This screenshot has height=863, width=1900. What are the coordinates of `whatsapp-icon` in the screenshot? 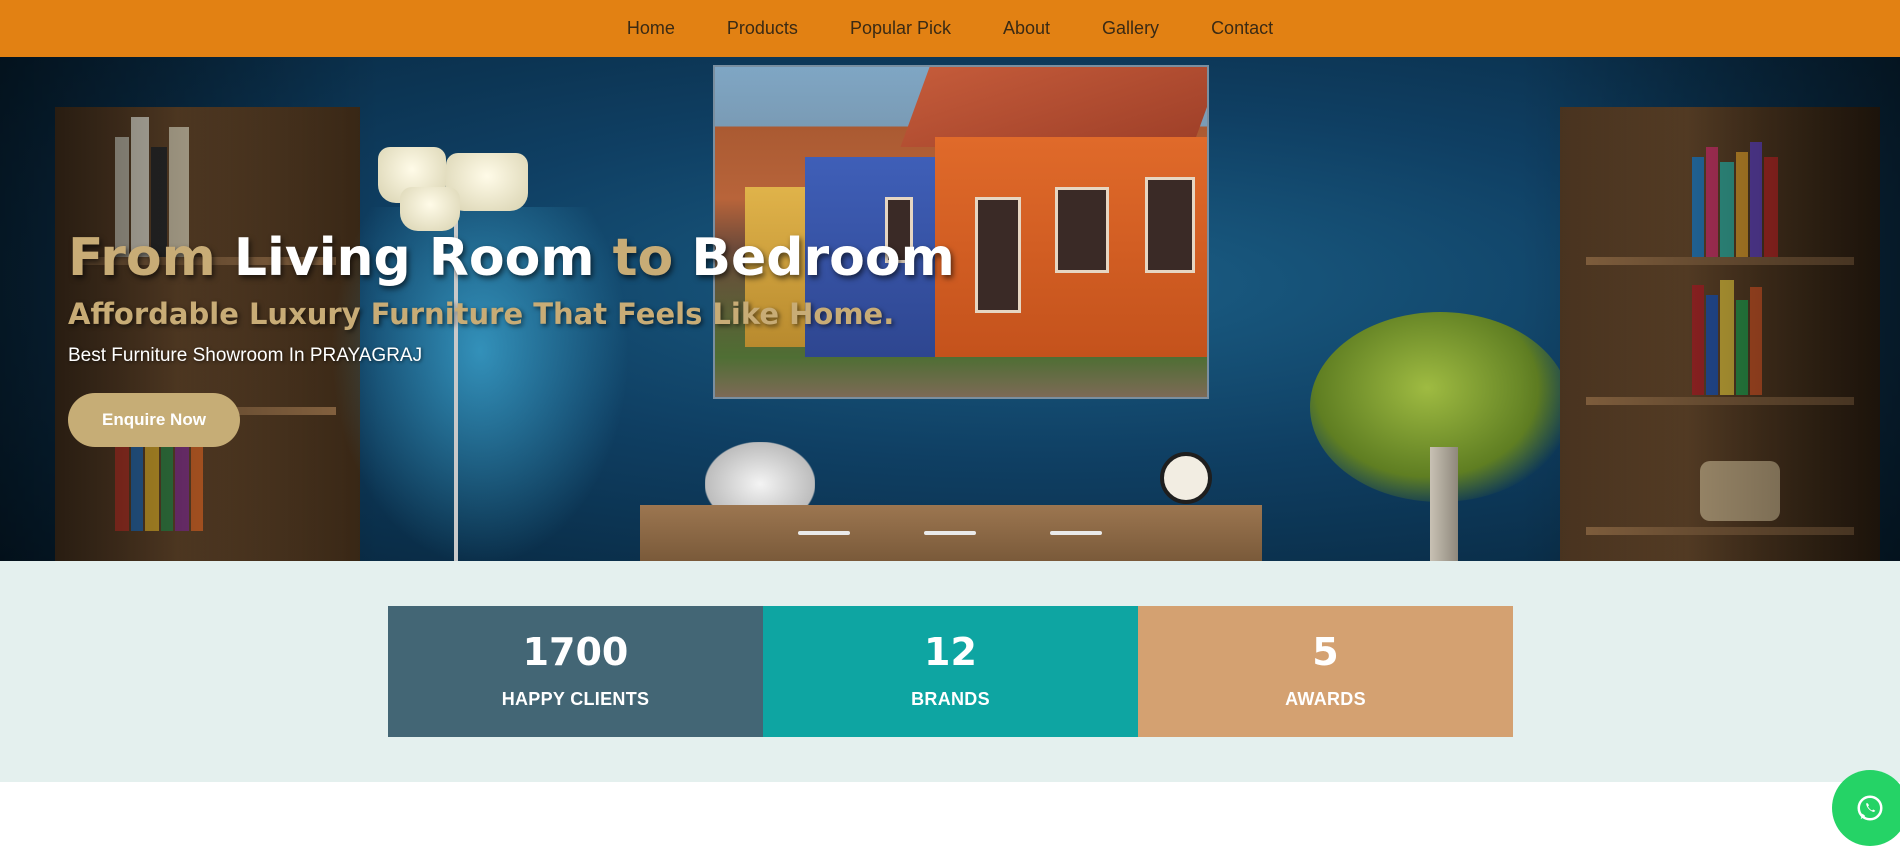 It's located at (1870, 808).